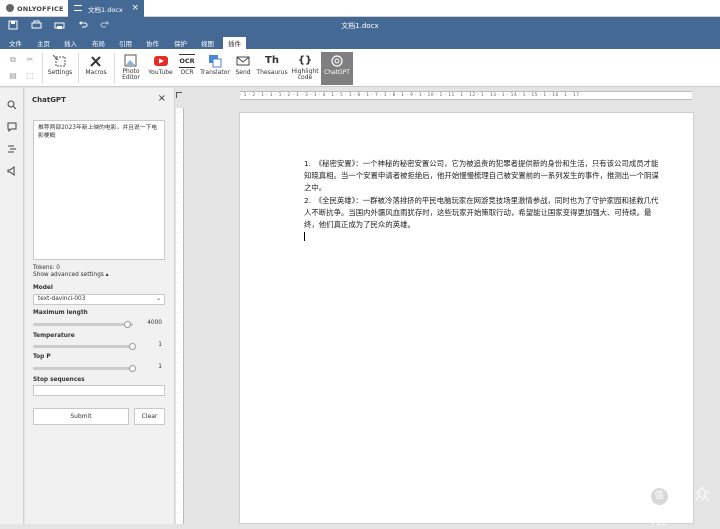 This screenshot has height=529, width=720. What do you see at coordinates (305, 74) in the screenshot?
I see `highlight-code-label: Highlight code` at bounding box center [305, 74].